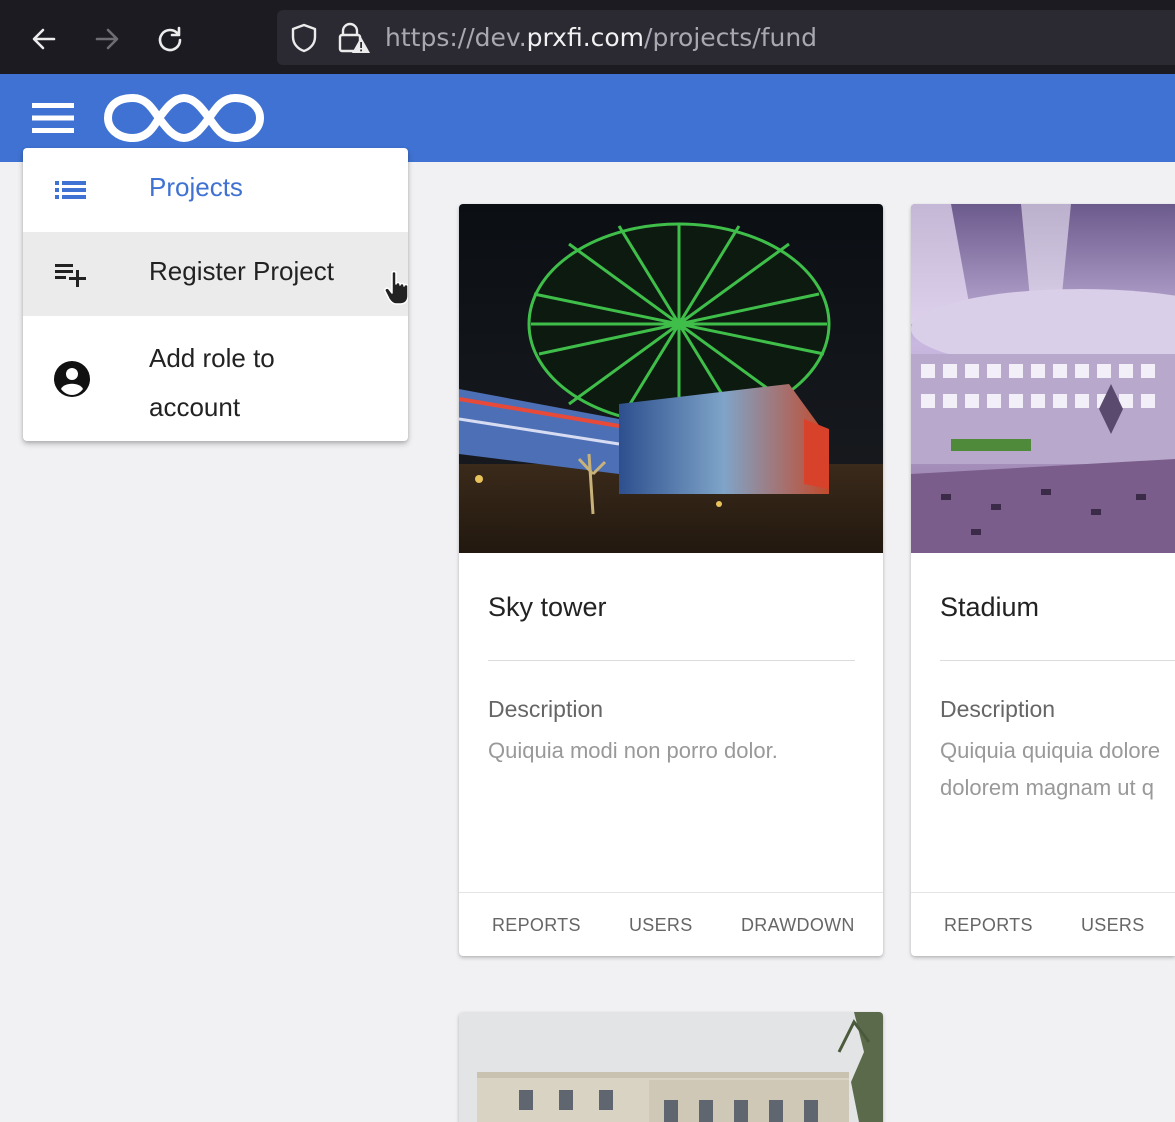  What do you see at coordinates (396, 287) in the screenshot?
I see `hand-cursor-icon` at bounding box center [396, 287].